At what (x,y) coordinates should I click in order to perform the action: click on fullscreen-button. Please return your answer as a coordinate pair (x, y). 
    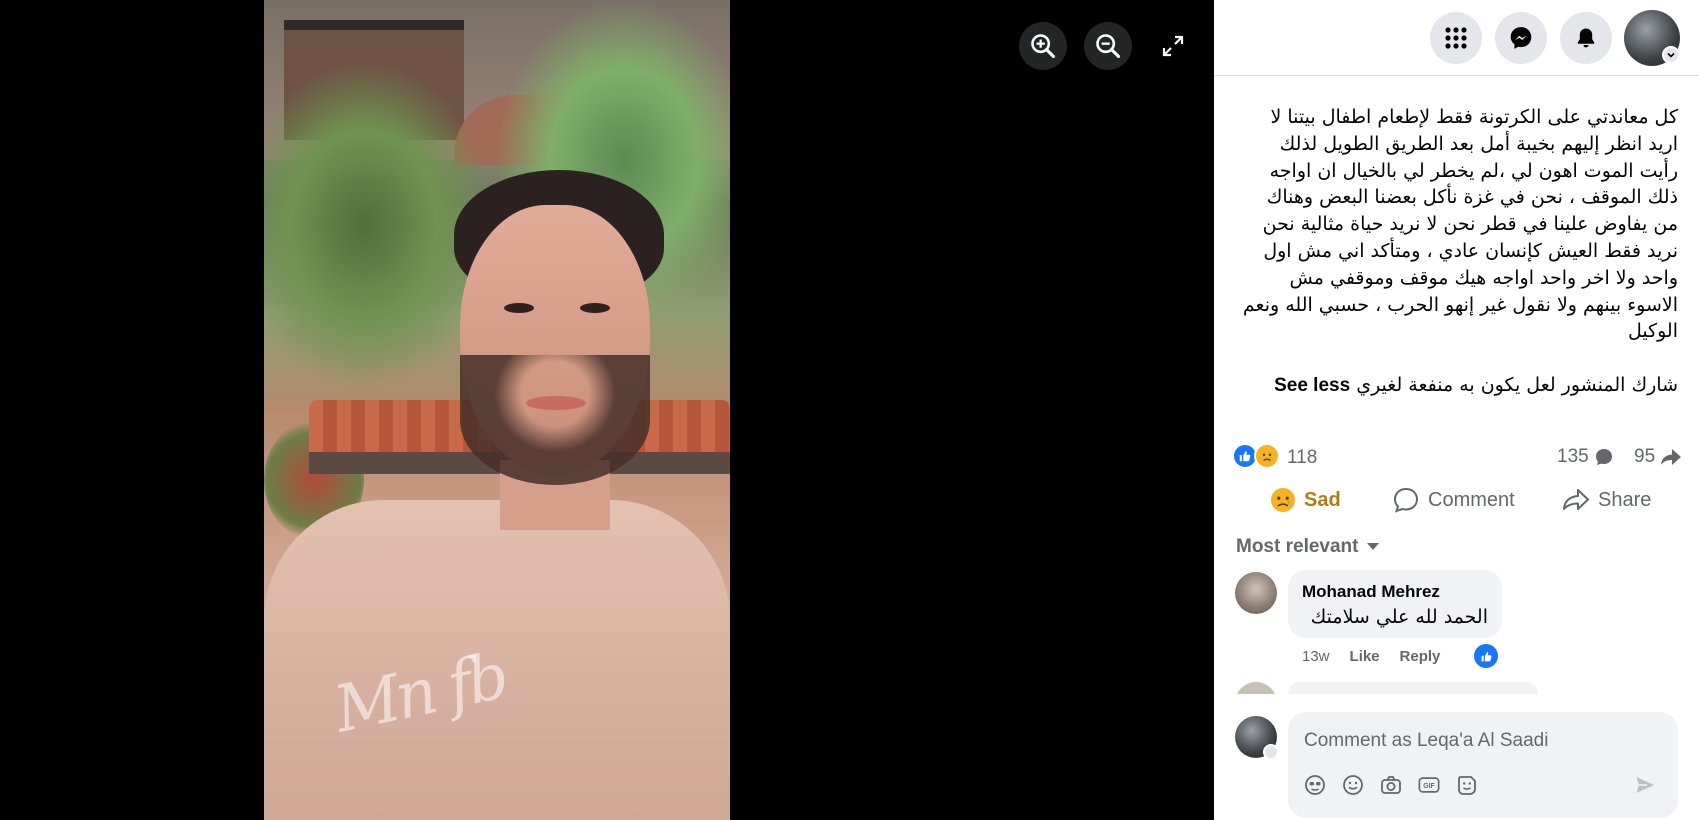
    Looking at the image, I should click on (1173, 46).